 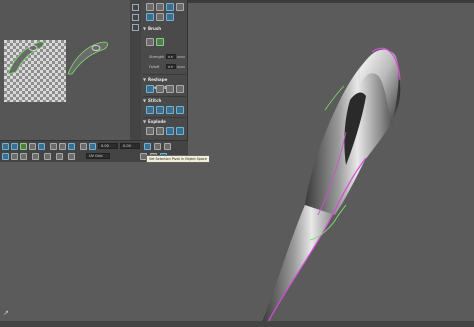 I want to click on uv-display-icon, so click(x=157, y=146).